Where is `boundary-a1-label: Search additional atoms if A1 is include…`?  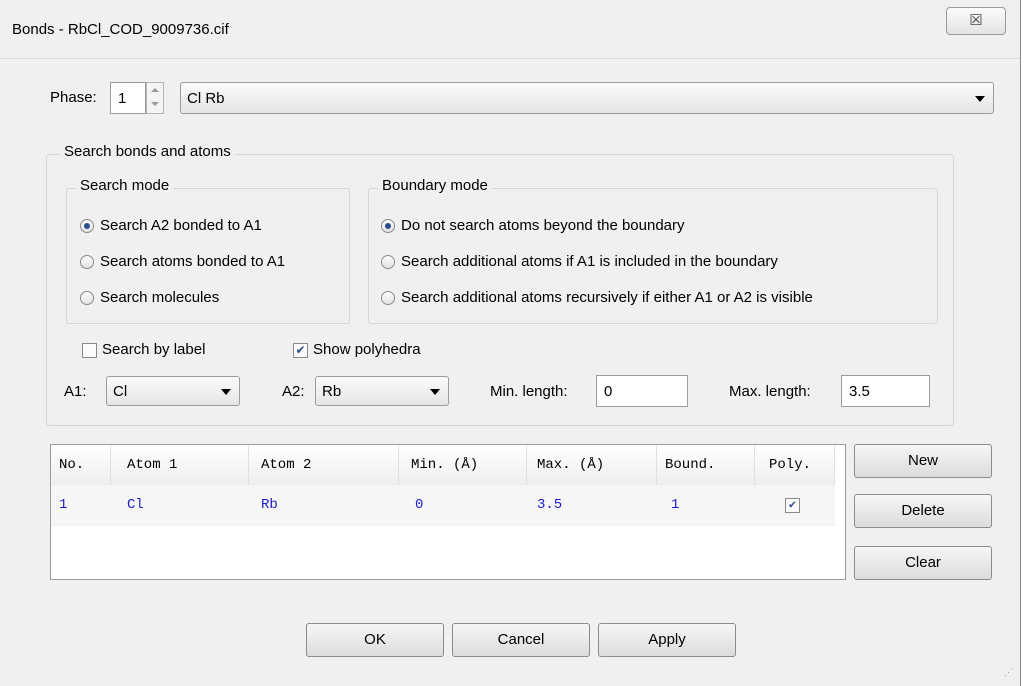 boundary-a1-label: Search additional atoms if A1 is include… is located at coordinates (589, 261).